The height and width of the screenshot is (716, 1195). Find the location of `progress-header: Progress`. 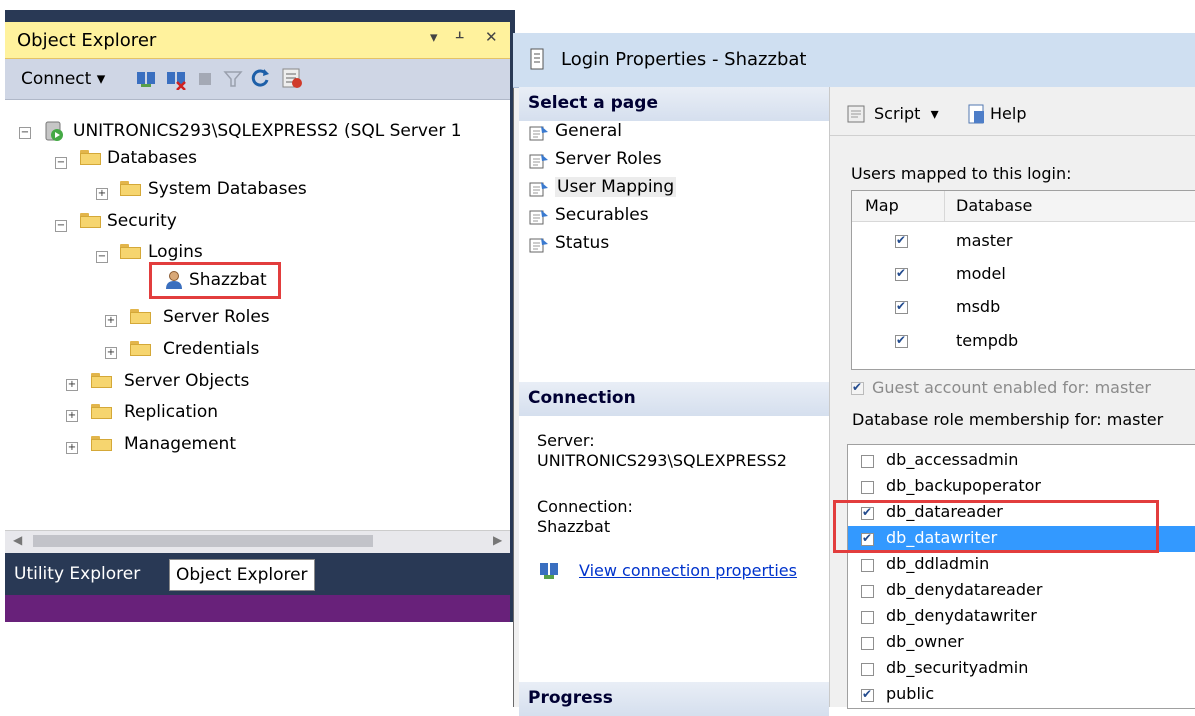

progress-header: Progress is located at coordinates (674, 699).